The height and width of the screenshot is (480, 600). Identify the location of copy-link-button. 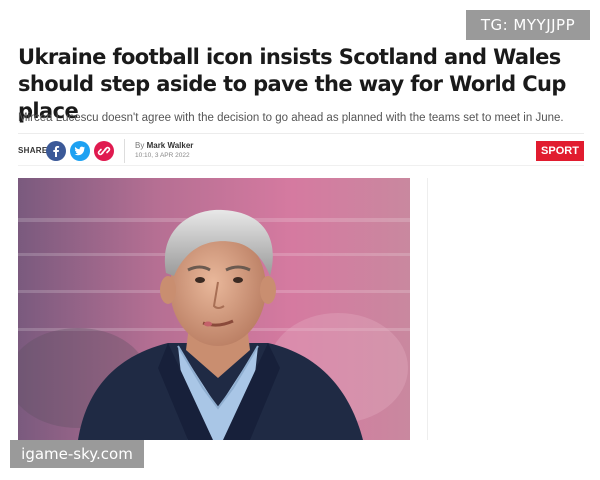
(104, 151).